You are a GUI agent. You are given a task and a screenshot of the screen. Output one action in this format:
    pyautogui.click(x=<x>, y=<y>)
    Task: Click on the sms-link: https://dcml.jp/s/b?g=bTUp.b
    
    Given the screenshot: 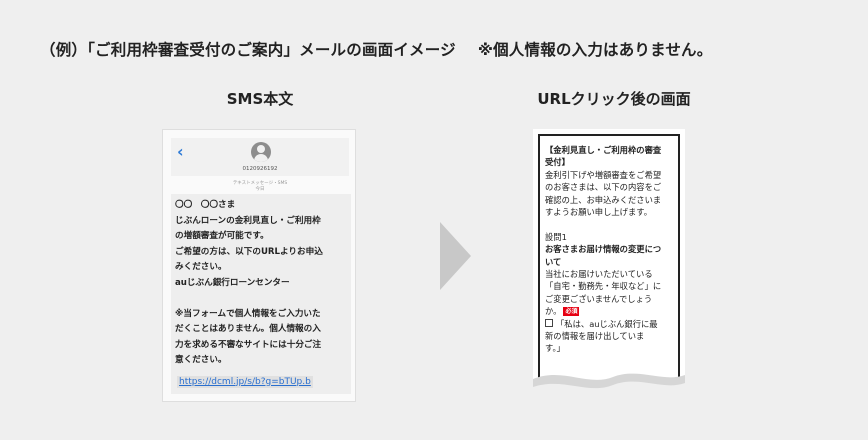 What is the action you would take?
    pyautogui.click(x=245, y=381)
    